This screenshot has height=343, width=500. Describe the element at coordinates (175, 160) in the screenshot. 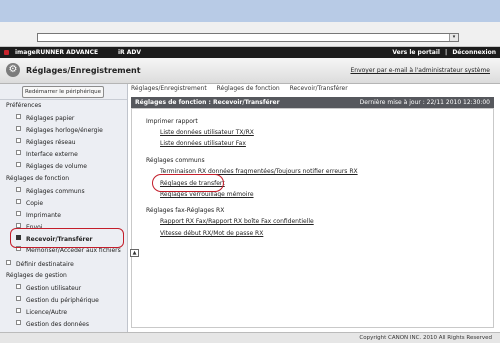

I see `group-common-settings: Réglages communs` at that location.